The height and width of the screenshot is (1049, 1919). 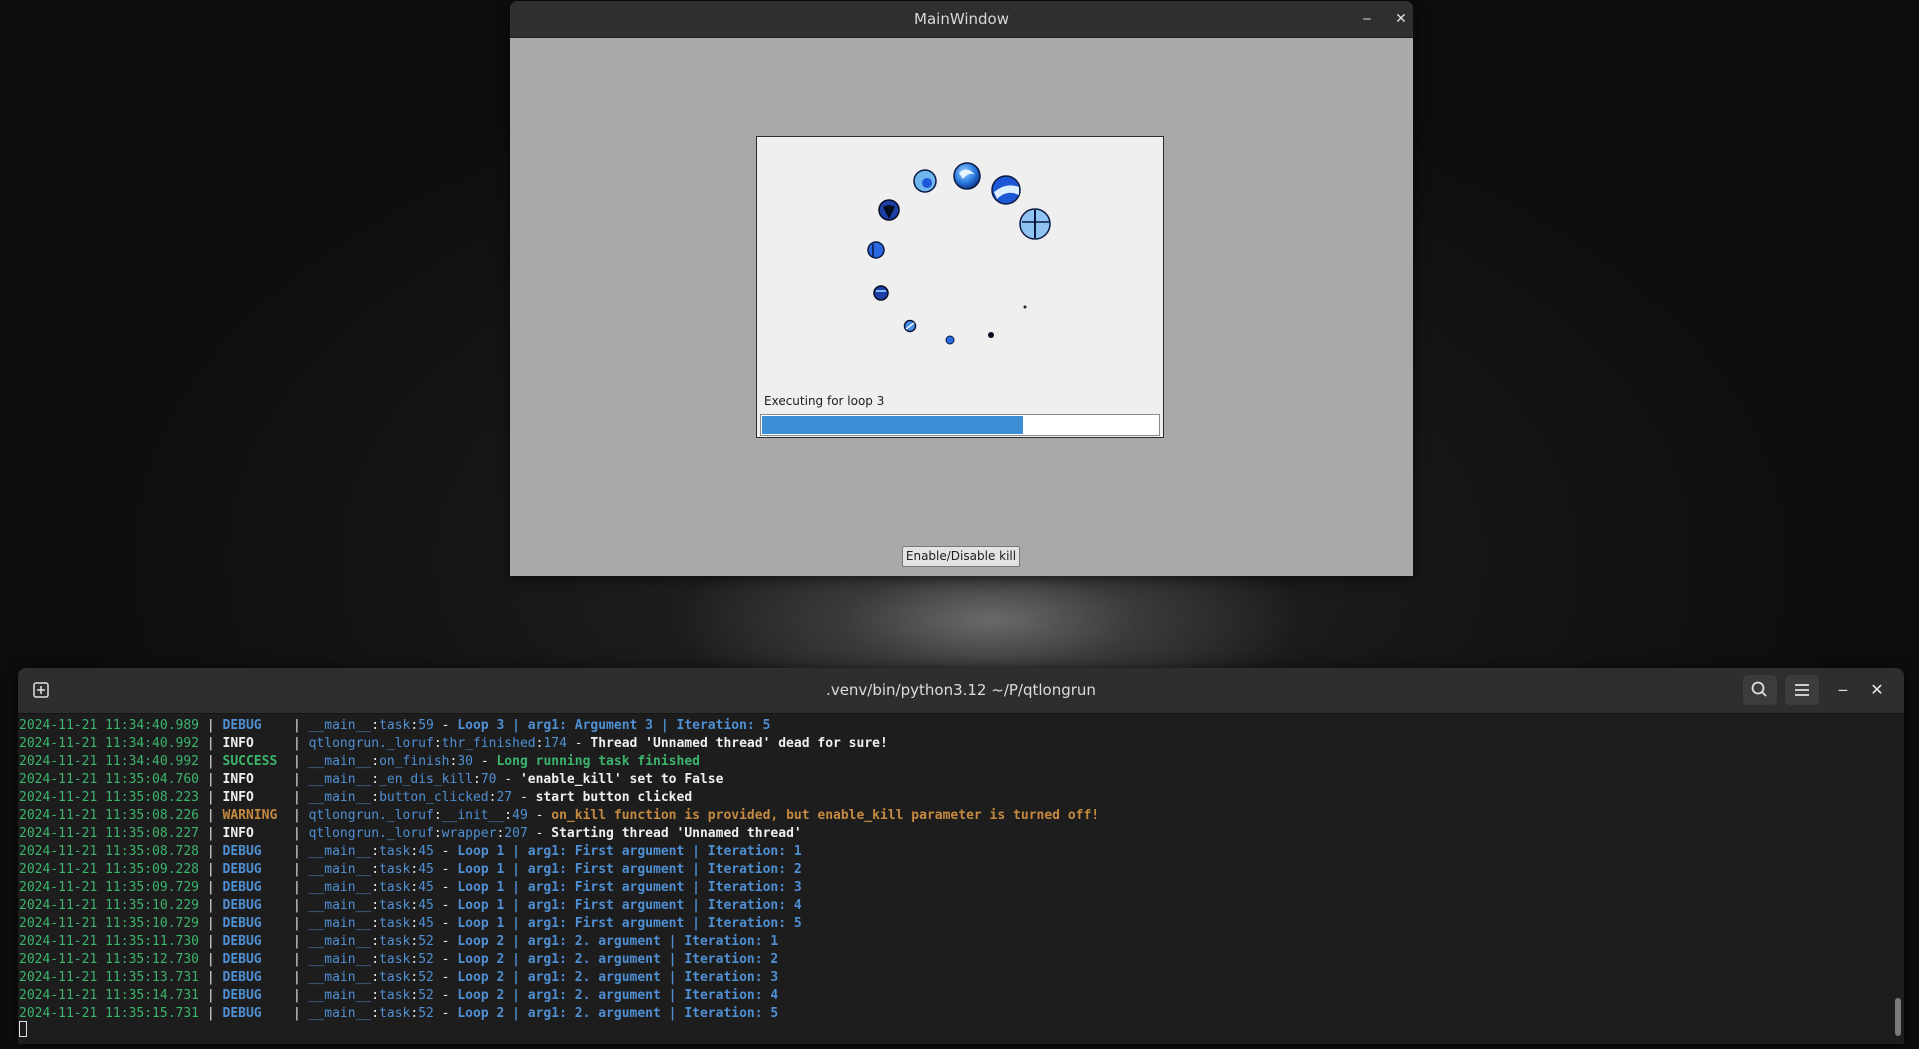 I want to click on terminal-scrollbar, so click(x=1898, y=1017).